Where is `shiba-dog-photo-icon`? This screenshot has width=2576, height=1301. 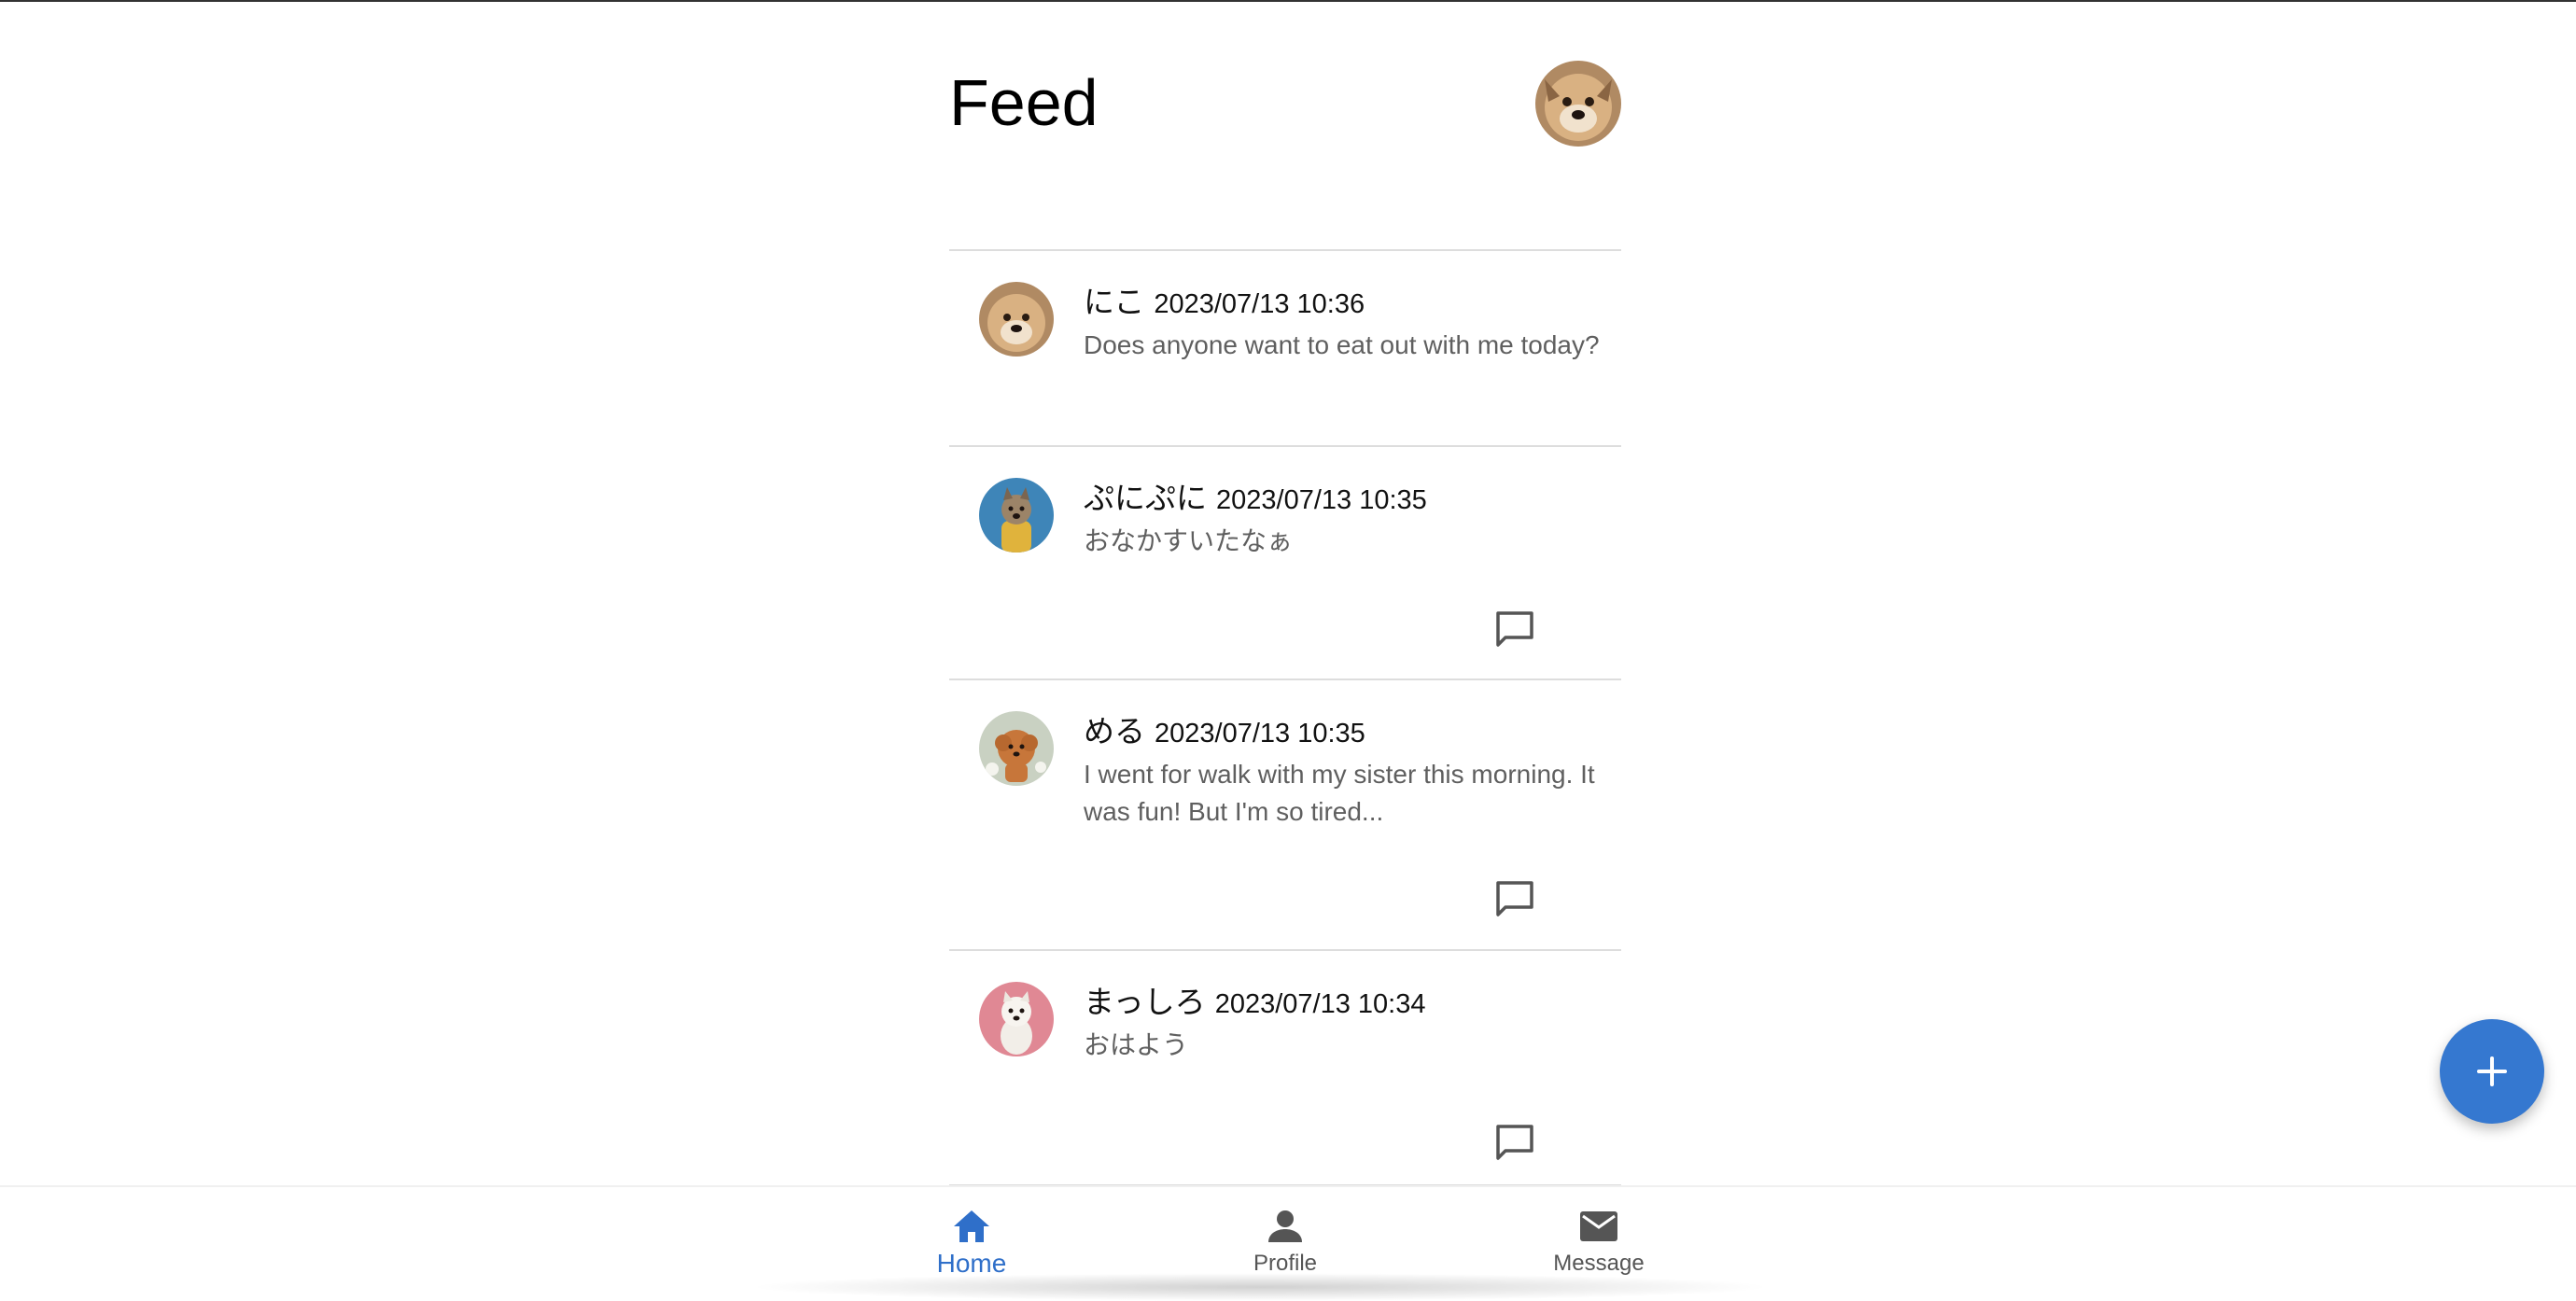
shiba-dog-photo-icon is located at coordinates (1016, 319).